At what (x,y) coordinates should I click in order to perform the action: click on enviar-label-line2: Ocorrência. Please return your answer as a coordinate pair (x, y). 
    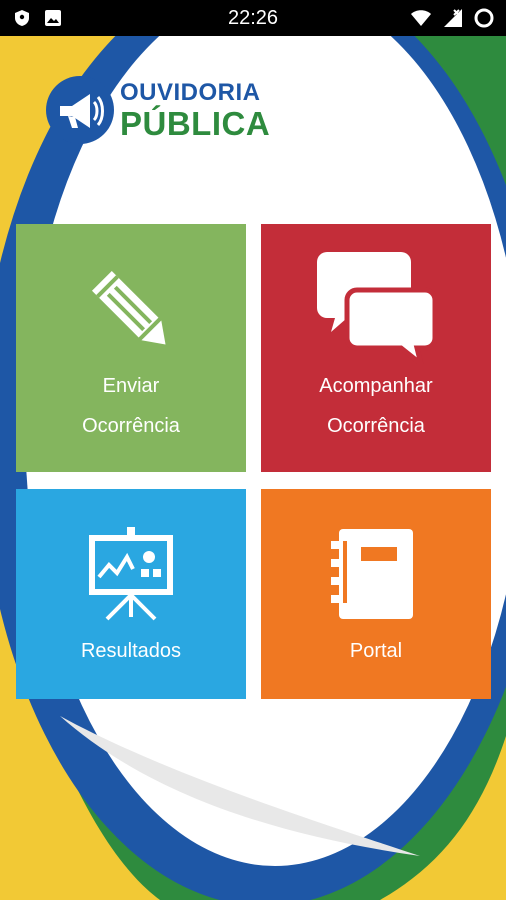
    Looking at the image, I should click on (131, 426).